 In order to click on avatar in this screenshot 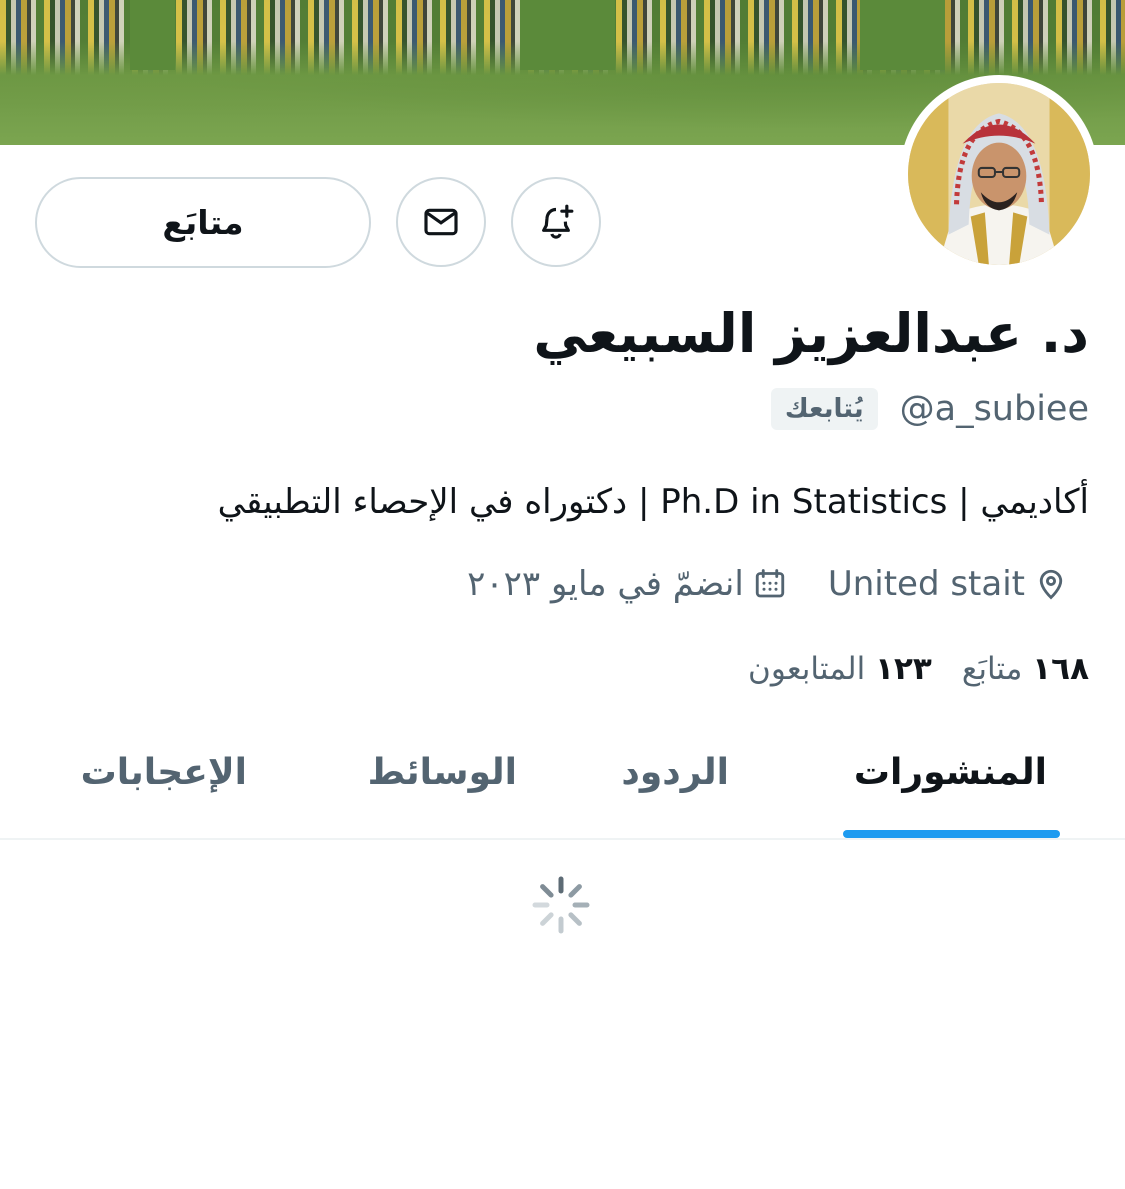, I will do `click(999, 174)`.